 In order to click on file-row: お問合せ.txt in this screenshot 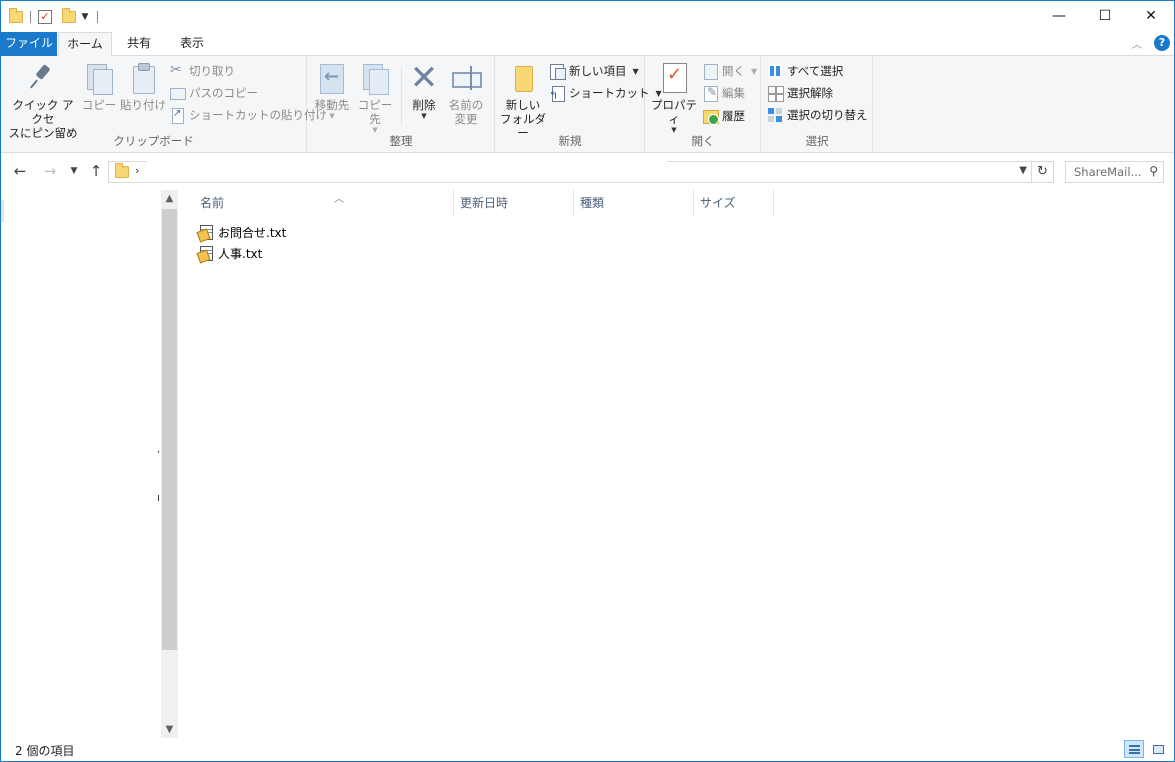, I will do `click(242, 232)`.